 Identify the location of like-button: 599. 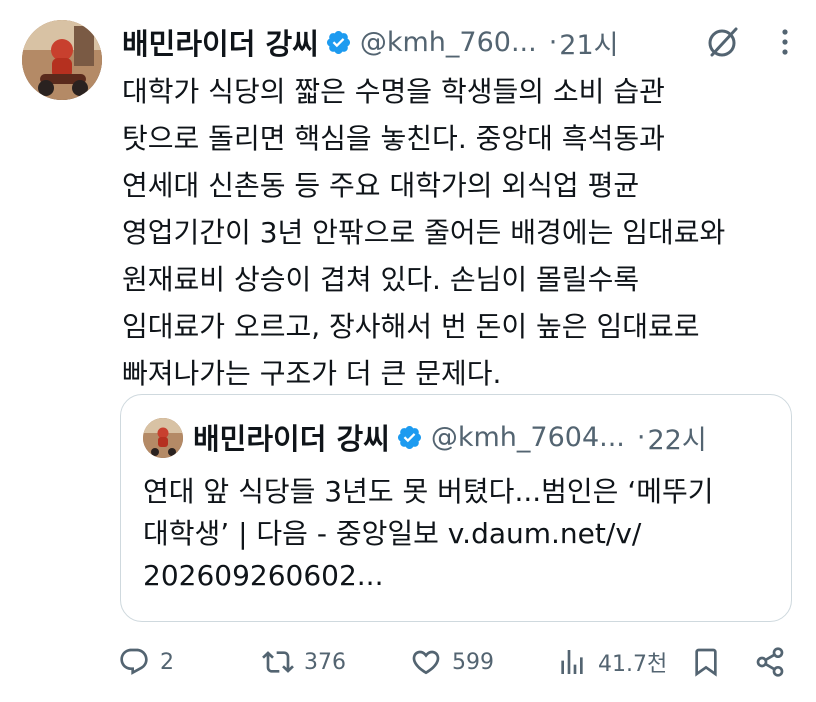
(452, 662).